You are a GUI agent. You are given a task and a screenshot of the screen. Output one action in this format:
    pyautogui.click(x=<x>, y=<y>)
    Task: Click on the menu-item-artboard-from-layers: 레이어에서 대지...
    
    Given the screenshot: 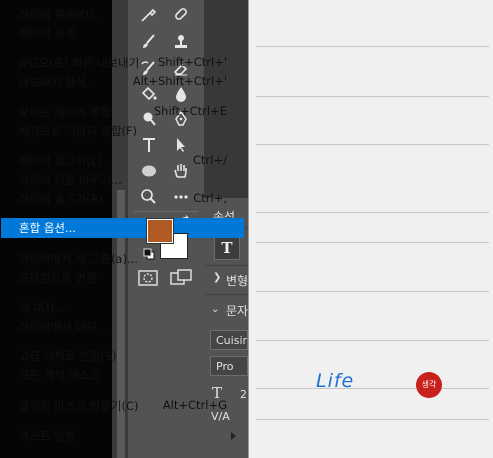 What is the action you would take?
    pyautogui.click(x=122, y=327)
    